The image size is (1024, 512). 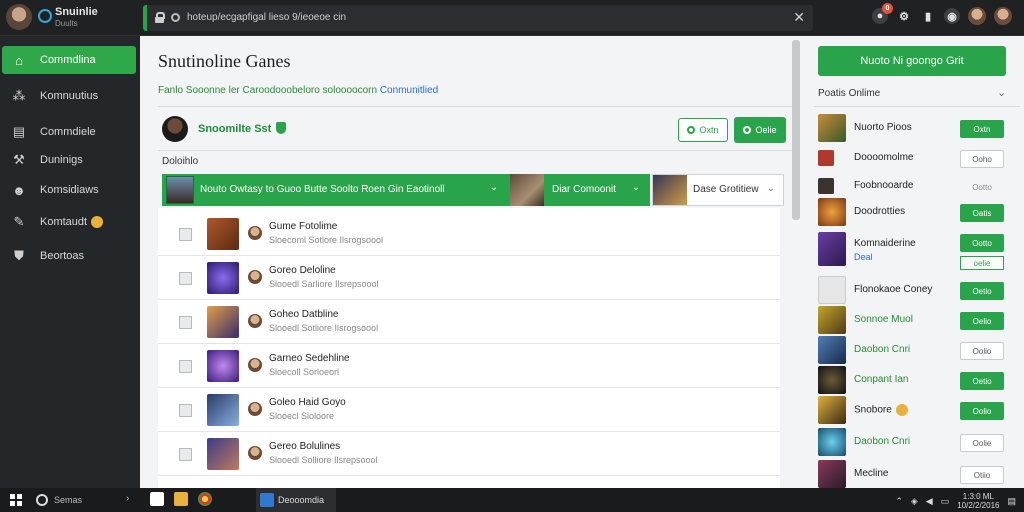 What do you see at coordinates (69, 222) in the screenshot?
I see `sidebar-item-chat: ✎ Komtaudt` at bounding box center [69, 222].